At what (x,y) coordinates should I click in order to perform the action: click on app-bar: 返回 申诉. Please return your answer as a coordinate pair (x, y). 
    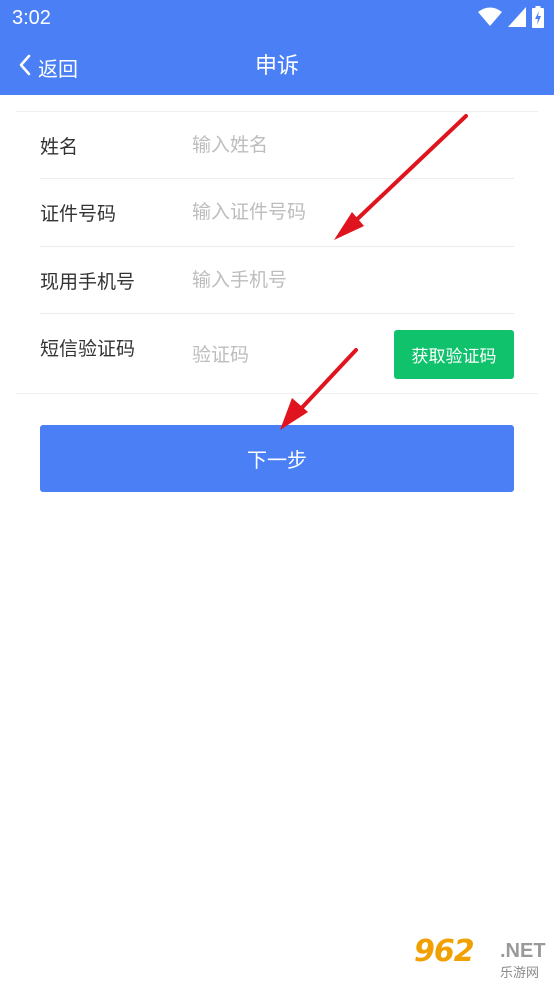
    Looking at the image, I should click on (277, 66).